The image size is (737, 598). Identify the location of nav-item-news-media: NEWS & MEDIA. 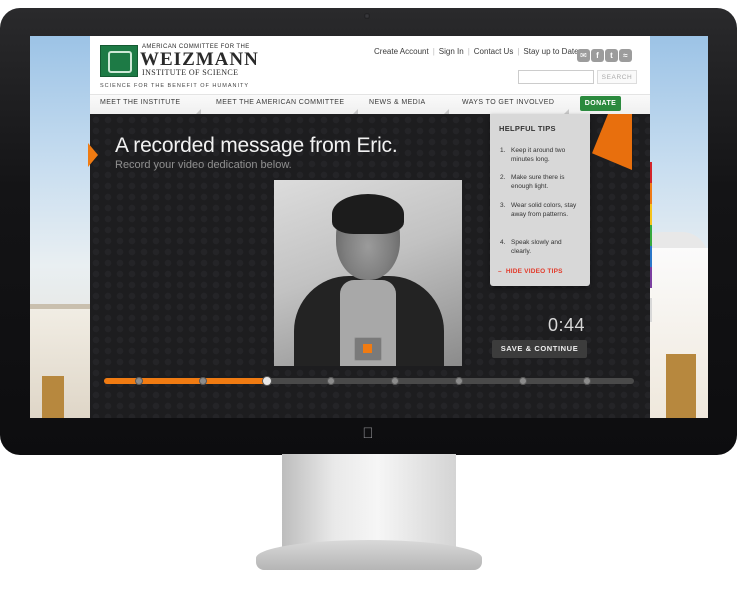
(397, 102).